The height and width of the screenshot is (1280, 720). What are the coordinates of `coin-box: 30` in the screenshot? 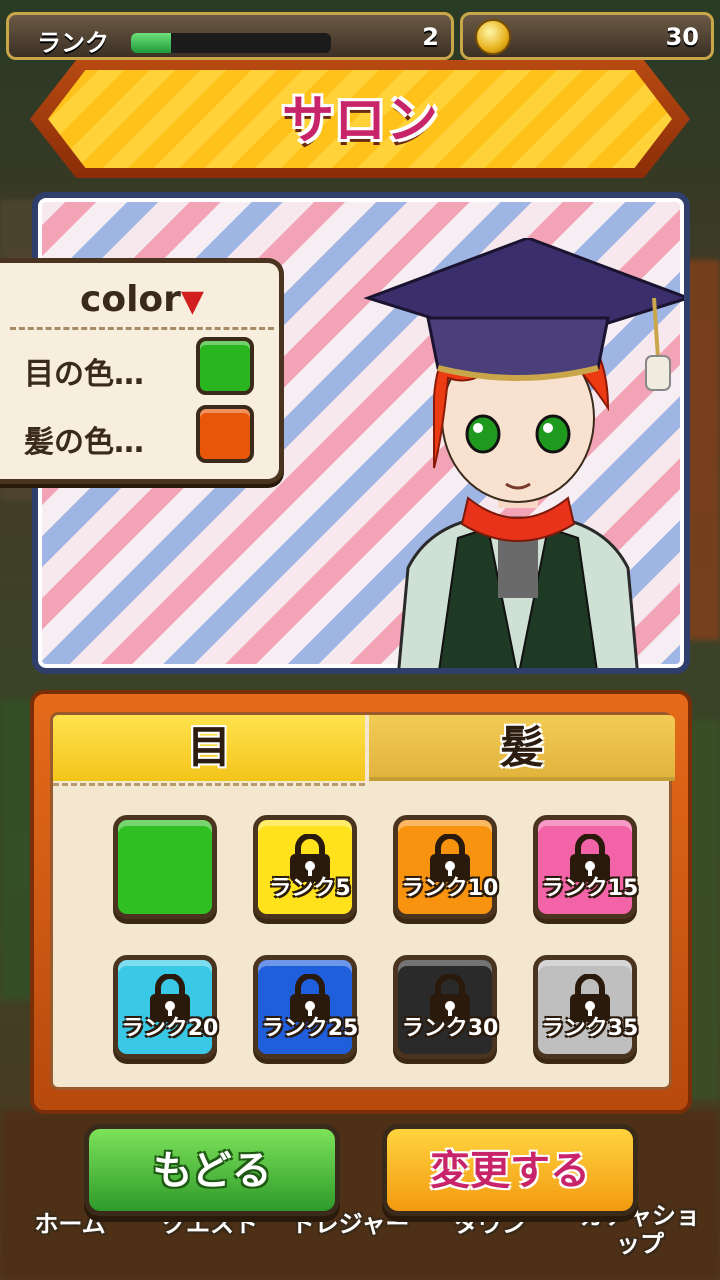 It's located at (587, 36).